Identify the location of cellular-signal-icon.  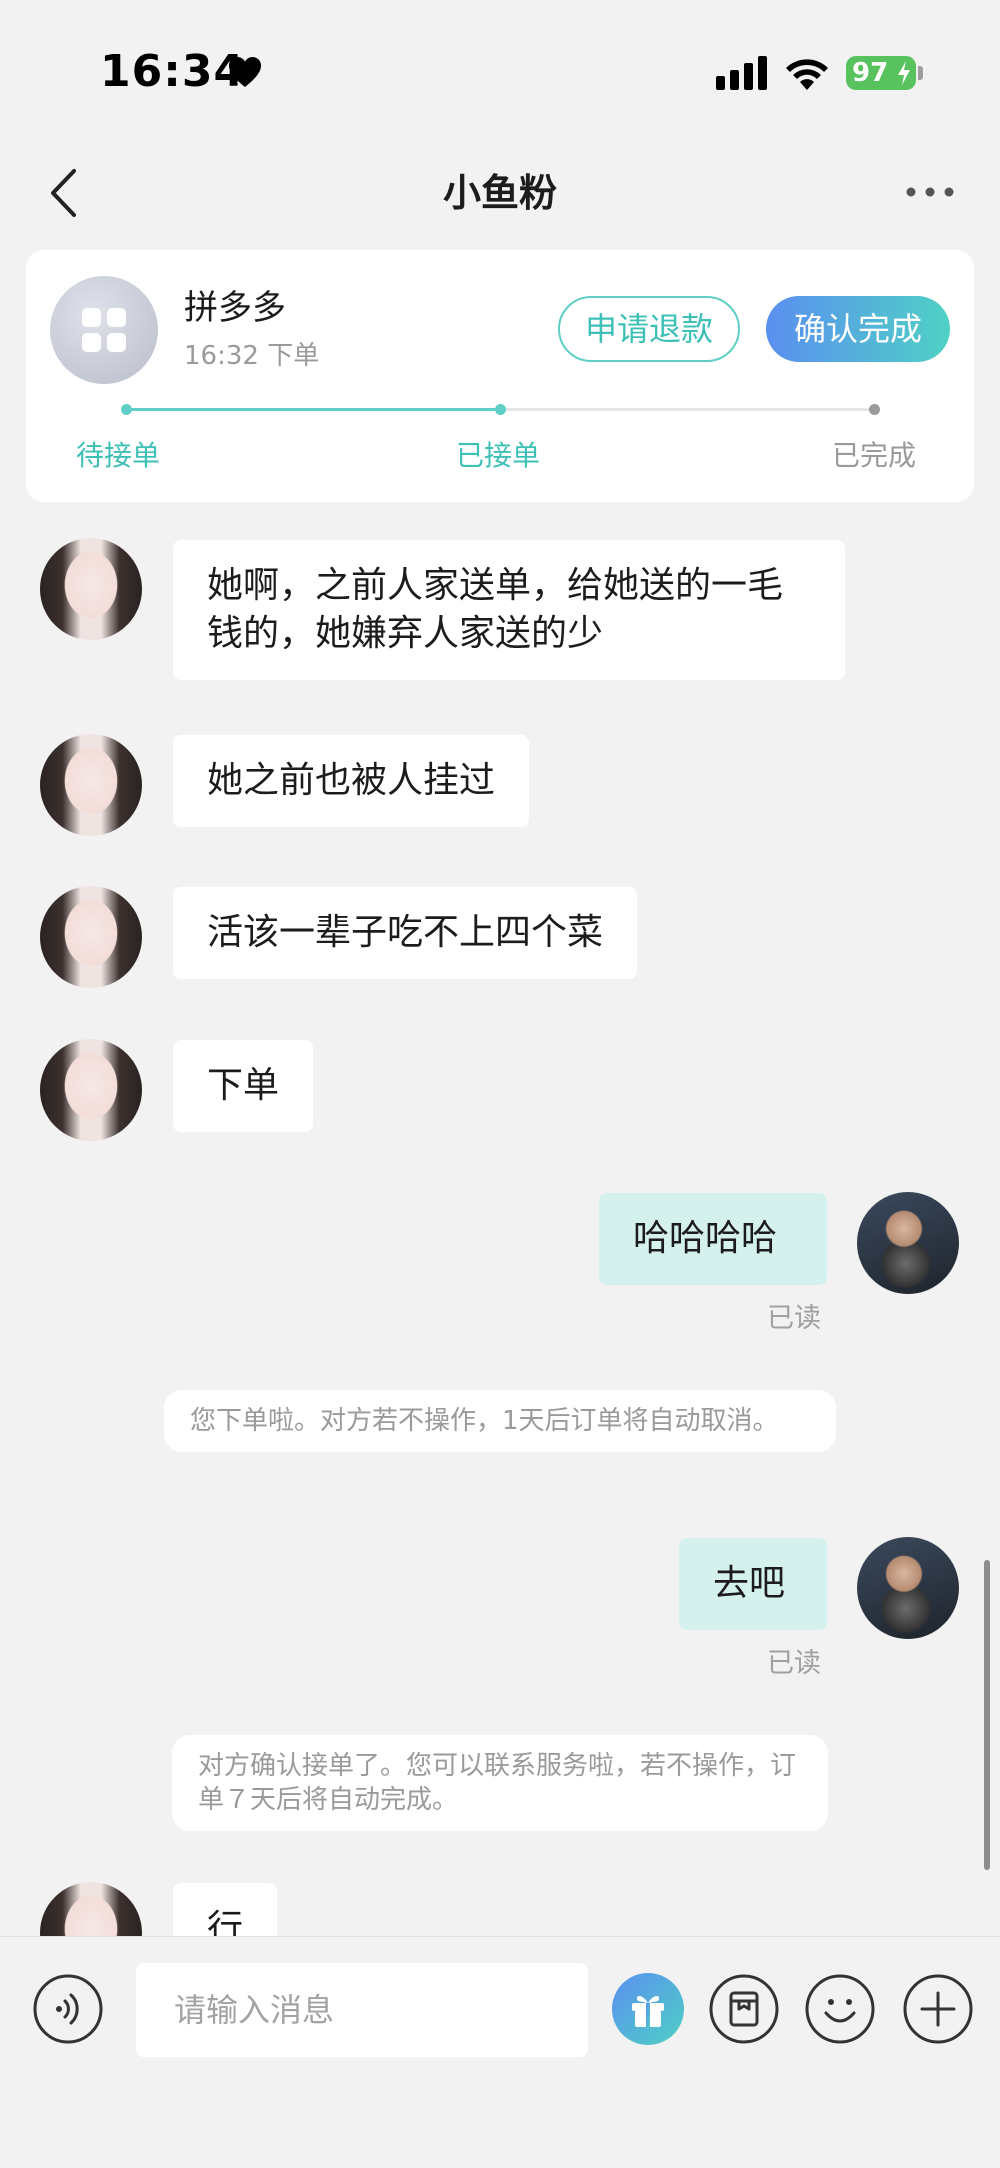
(741, 73).